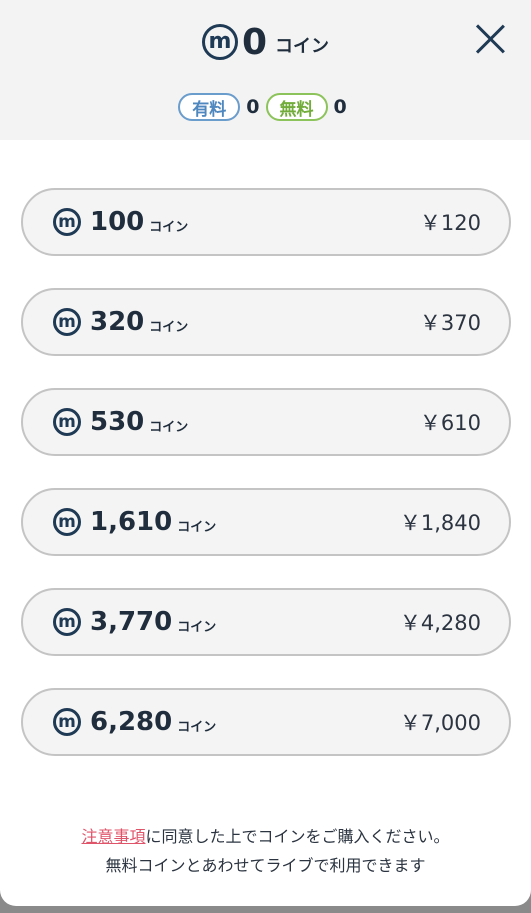 The image size is (531, 913). What do you see at coordinates (490, 39) in the screenshot?
I see `close-icon` at bounding box center [490, 39].